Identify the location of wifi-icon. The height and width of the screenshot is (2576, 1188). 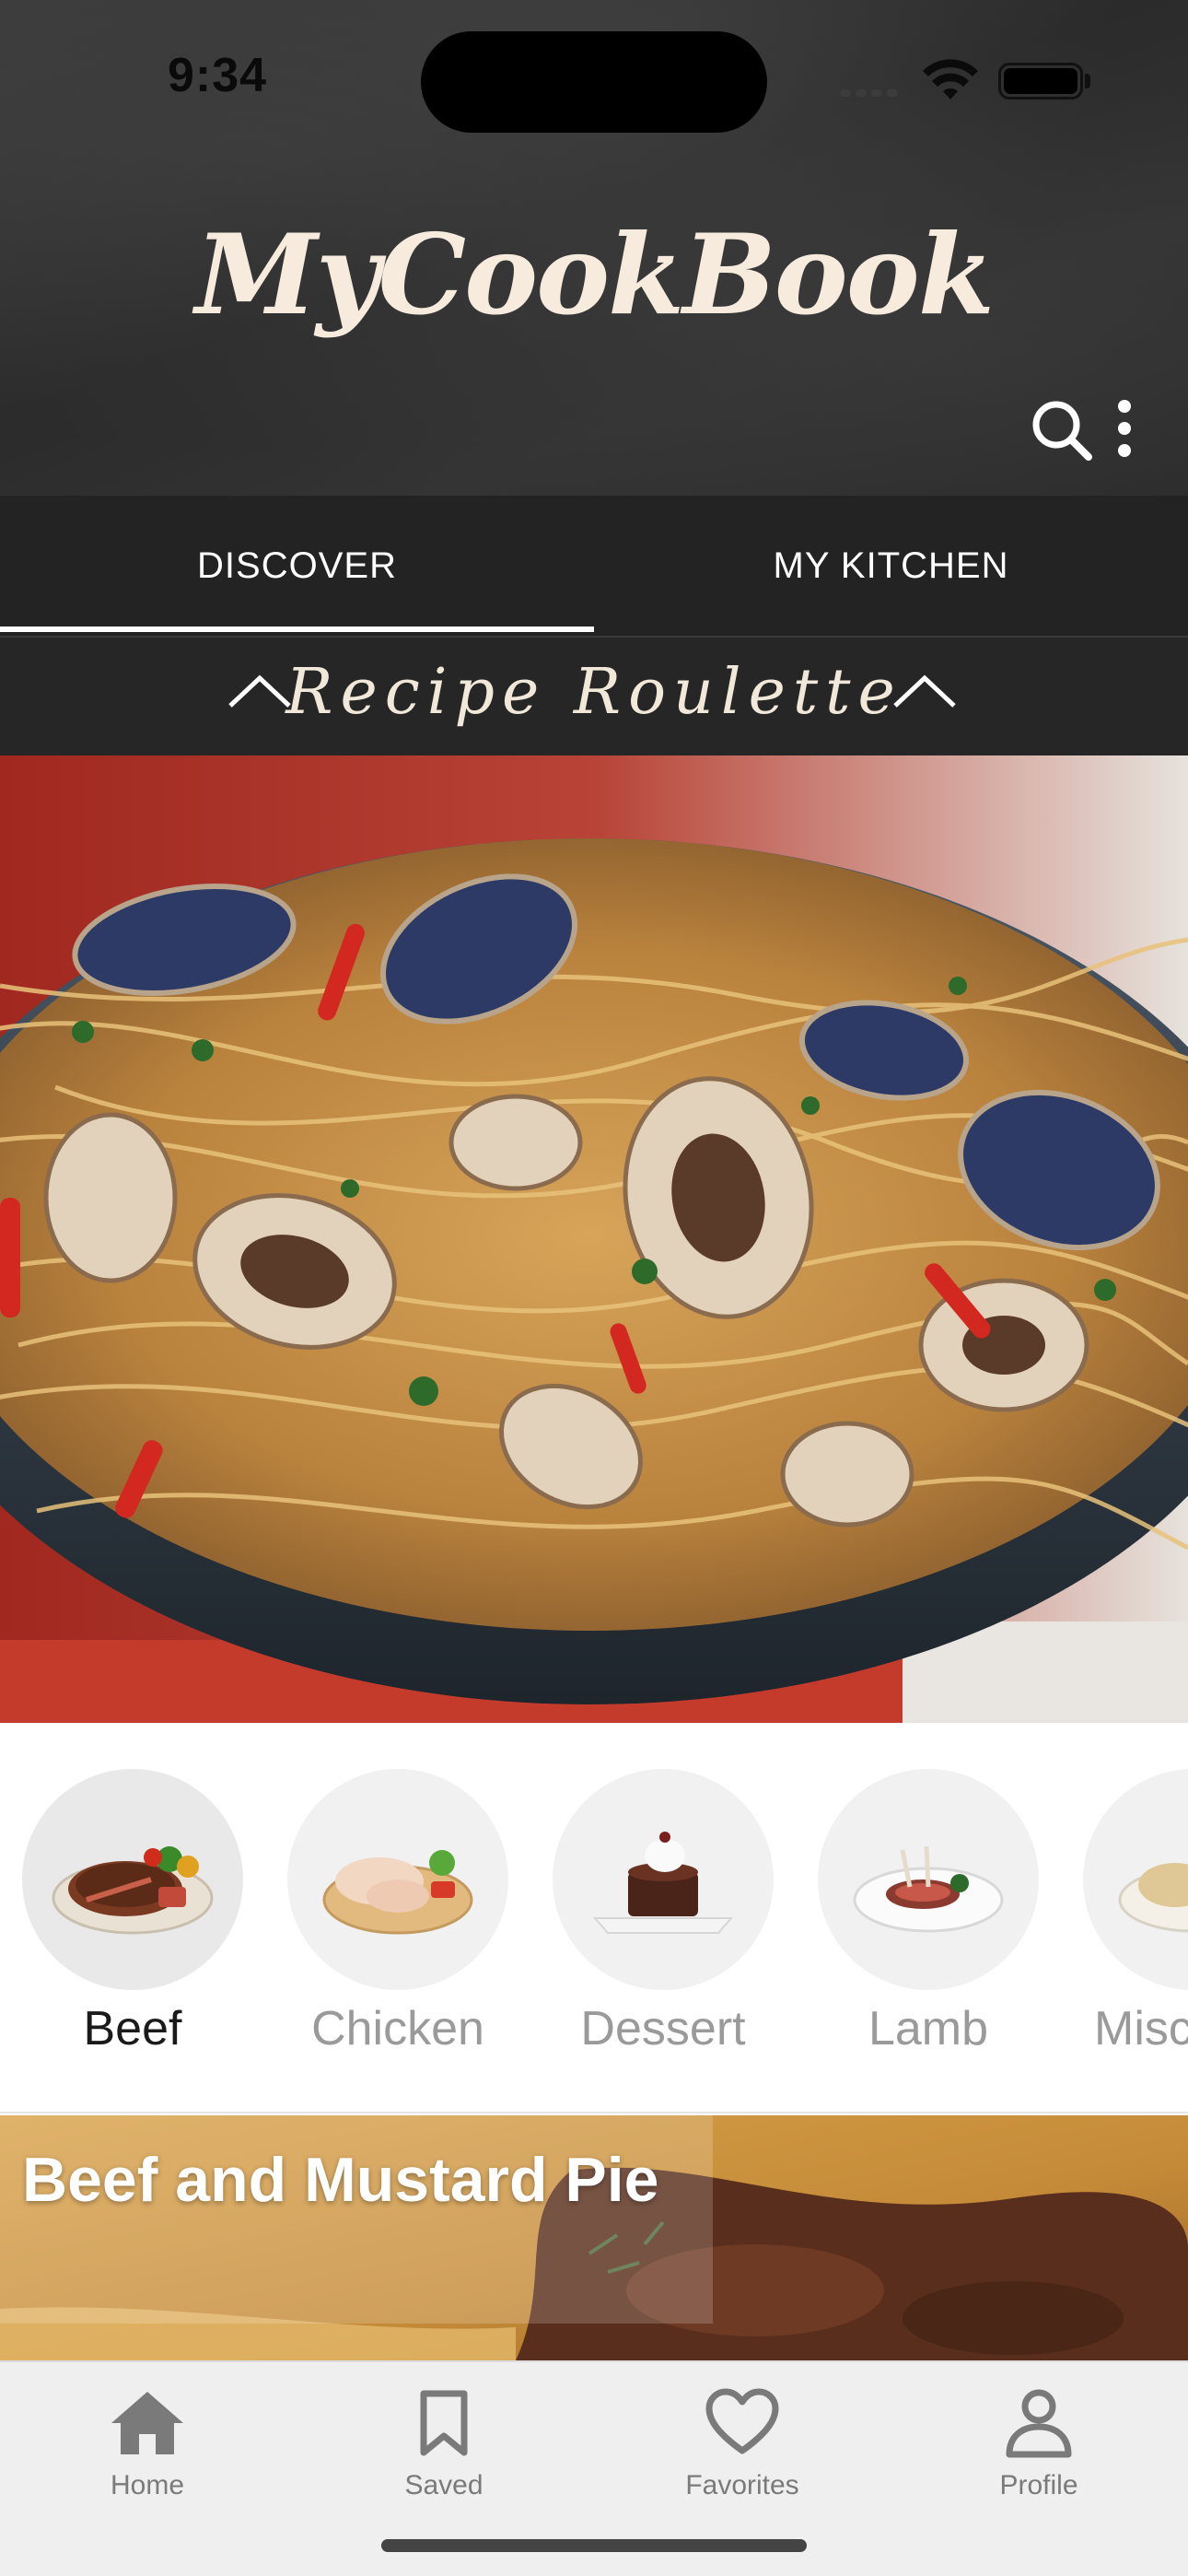
(951, 79).